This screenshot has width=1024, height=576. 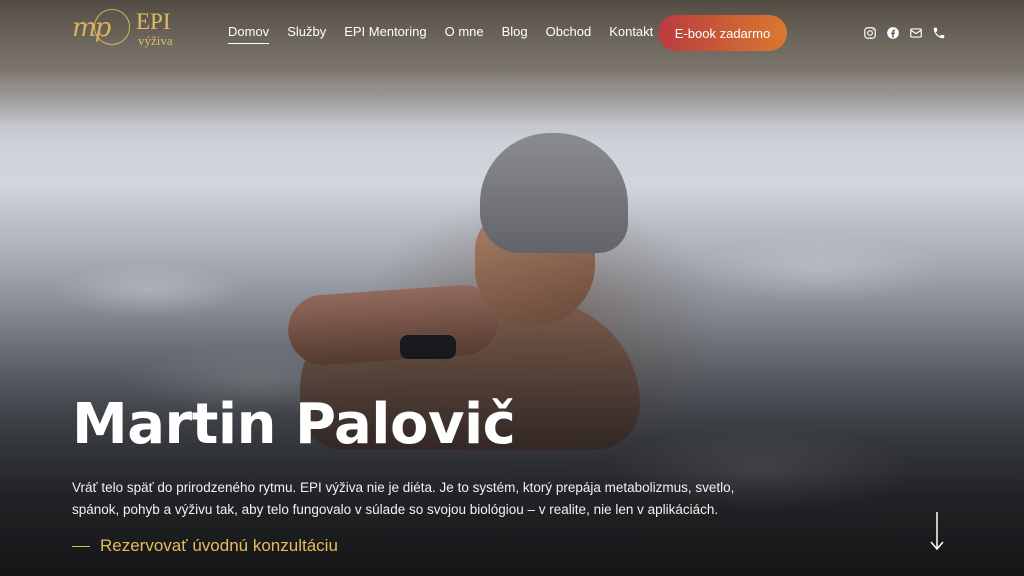 I want to click on instagram-icon, so click(x=869, y=32).